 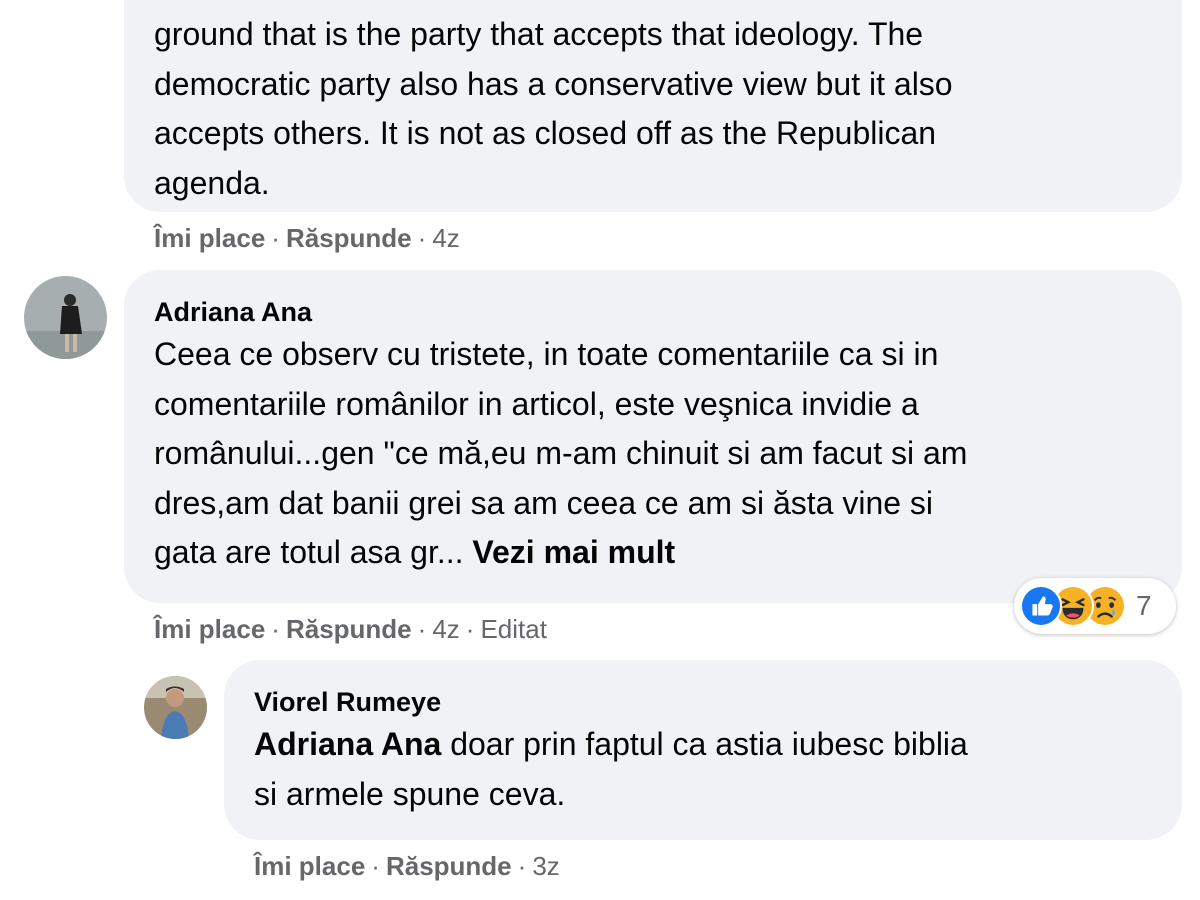 What do you see at coordinates (1144, 605) in the screenshot?
I see `reaction-count: 7` at bounding box center [1144, 605].